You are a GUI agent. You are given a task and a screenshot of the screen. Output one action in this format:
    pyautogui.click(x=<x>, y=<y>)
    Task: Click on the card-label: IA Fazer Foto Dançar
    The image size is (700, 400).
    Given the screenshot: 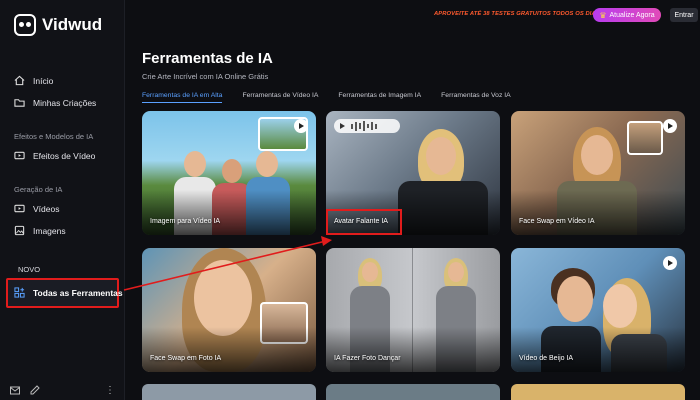 What is the action you would take?
    pyautogui.click(x=367, y=358)
    